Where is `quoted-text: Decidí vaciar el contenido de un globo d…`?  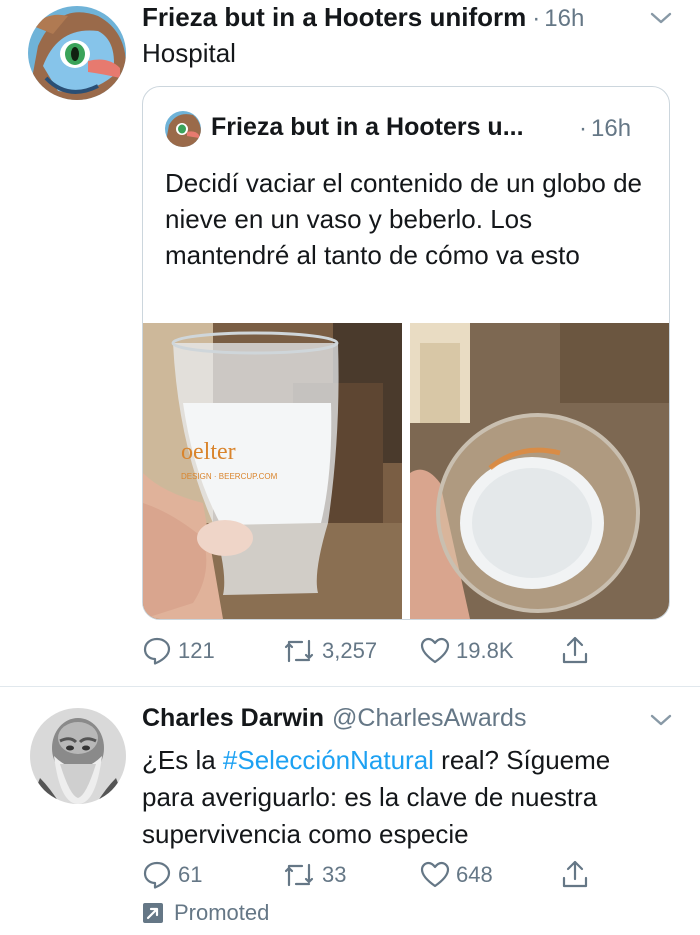 quoted-text: Decidí vaciar el contenido de un globo d… is located at coordinates (403, 219).